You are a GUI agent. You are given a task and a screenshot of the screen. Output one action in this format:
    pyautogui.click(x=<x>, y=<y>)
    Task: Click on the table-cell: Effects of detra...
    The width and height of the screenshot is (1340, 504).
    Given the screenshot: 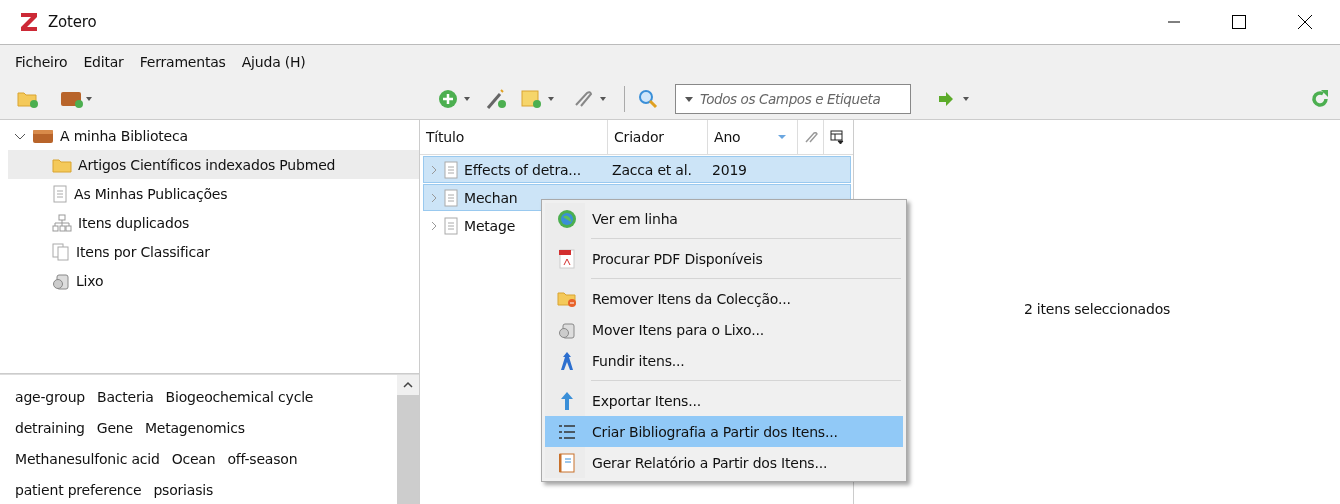 What is the action you would take?
    pyautogui.click(x=523, y=169)
    